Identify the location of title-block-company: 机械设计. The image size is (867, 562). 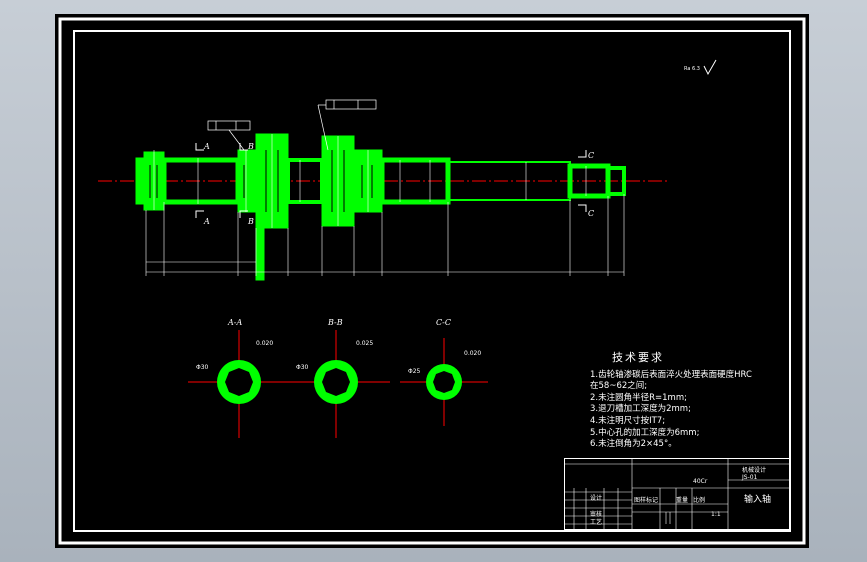
(754, 470).